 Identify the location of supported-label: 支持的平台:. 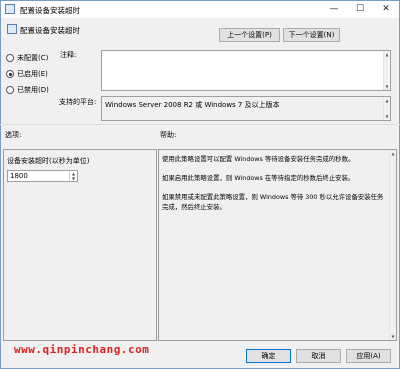
(78, 102).